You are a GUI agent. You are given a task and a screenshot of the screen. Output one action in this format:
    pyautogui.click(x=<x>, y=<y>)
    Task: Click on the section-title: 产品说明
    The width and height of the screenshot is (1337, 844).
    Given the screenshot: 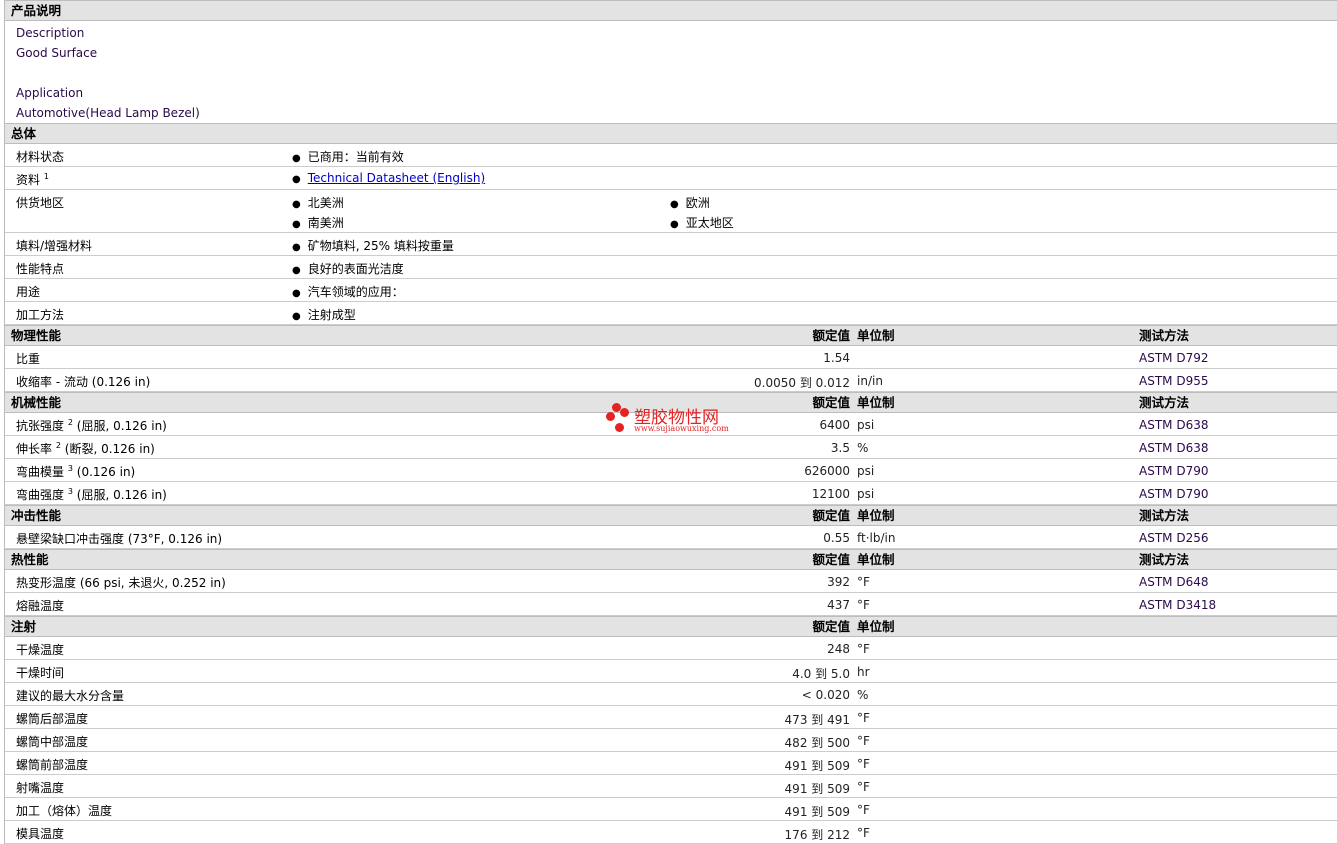 What is the action you would take?
    pyautogui.click(x=36, y=10)
    